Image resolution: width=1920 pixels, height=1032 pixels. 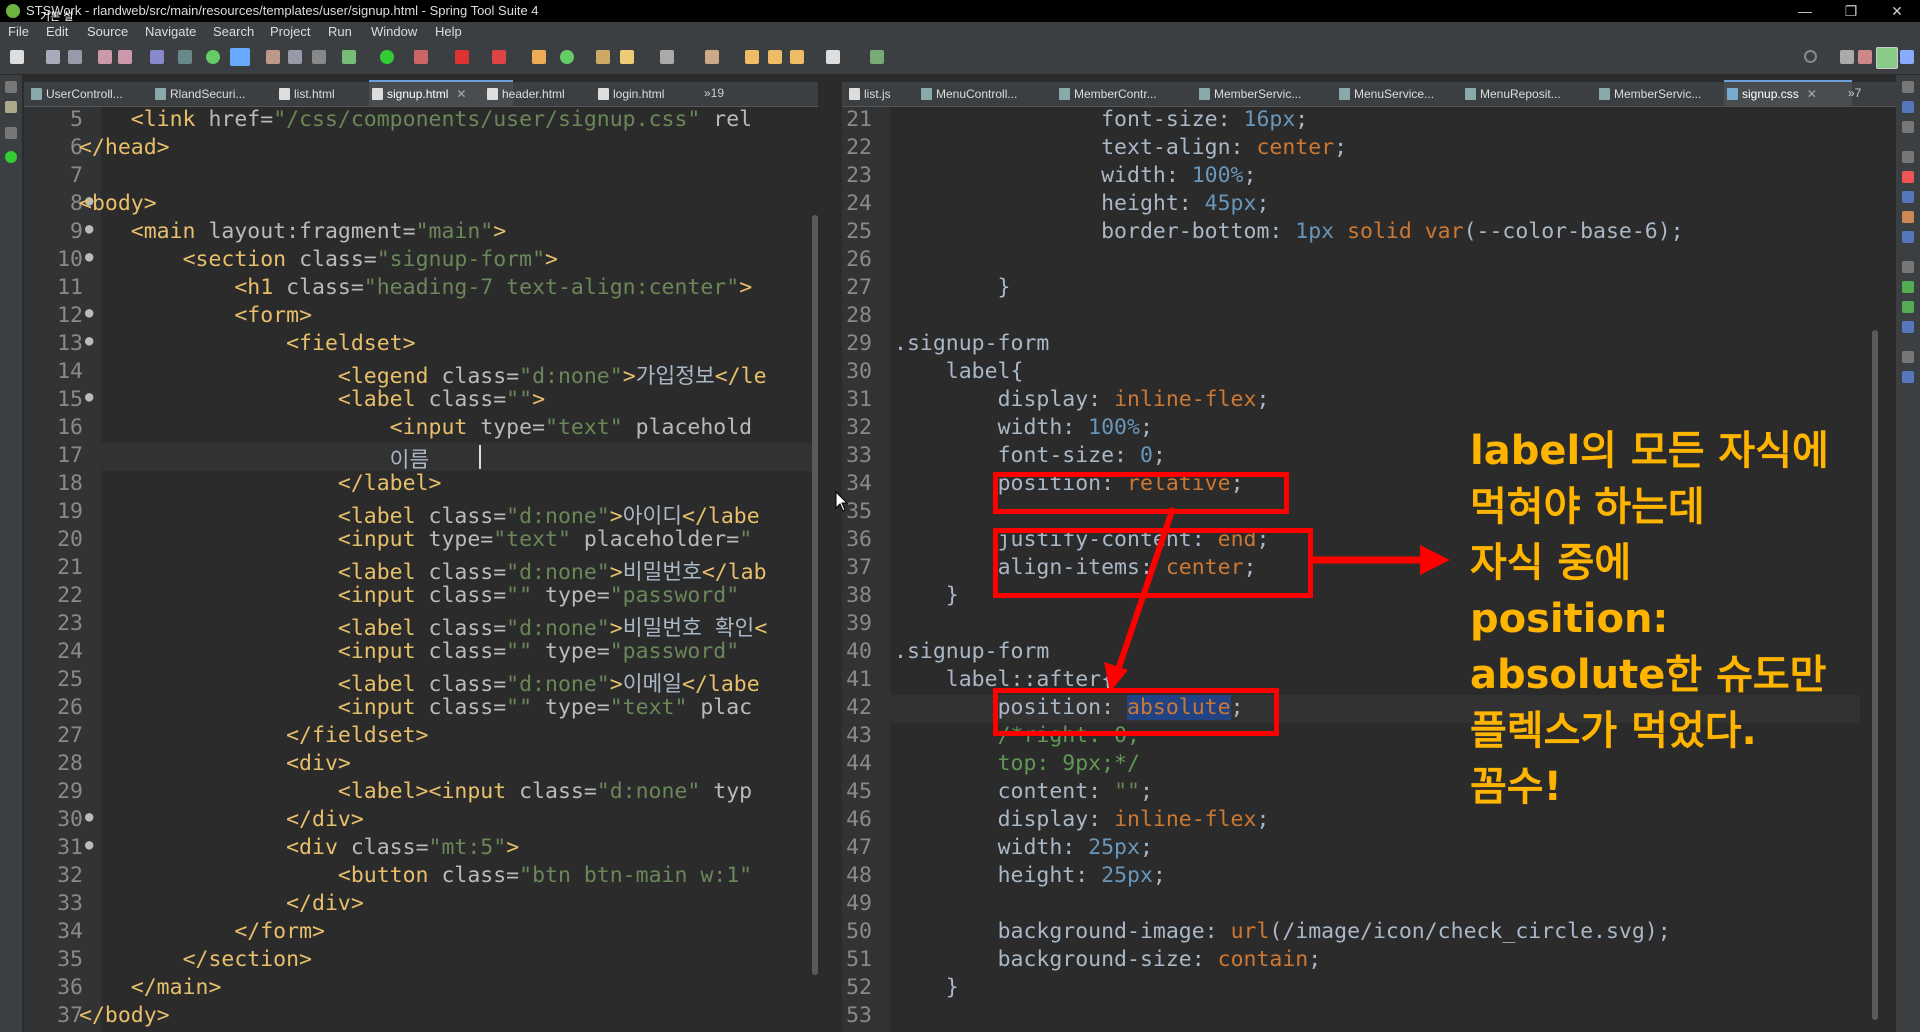 I want to click on annotation-line: label의 모든 자식에, so click(x=1649, y=451).